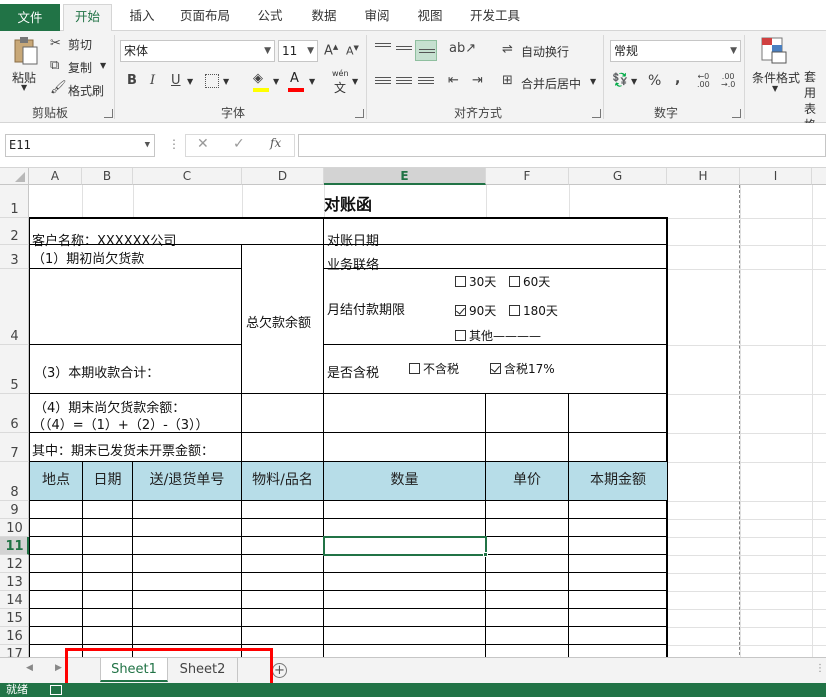 The image size is (826, 697). I want to click on fill-dropdown-icon: ▼, so click(276, 81).